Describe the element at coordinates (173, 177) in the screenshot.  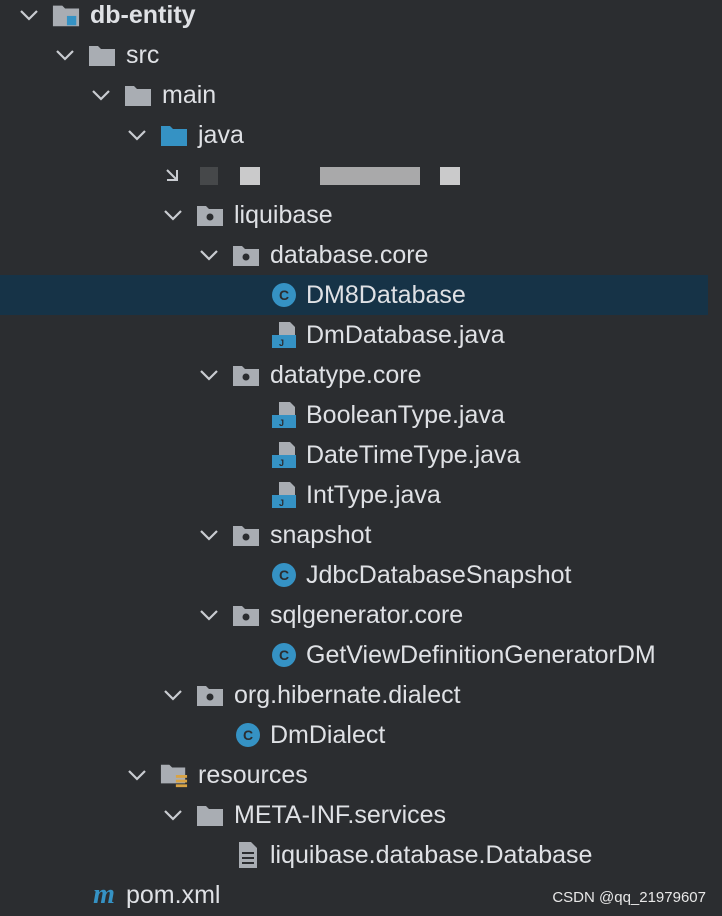
I see `chevron-right-collapsed-icon` at that location.